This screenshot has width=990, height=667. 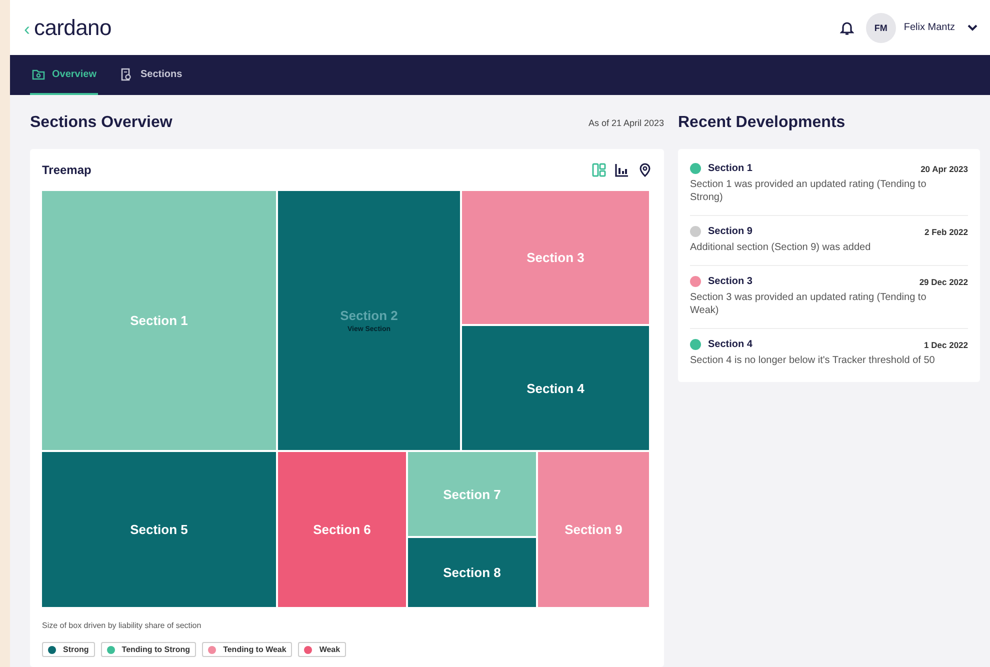 I want to click on event-section: Section 9, so click(x=813, y=231).